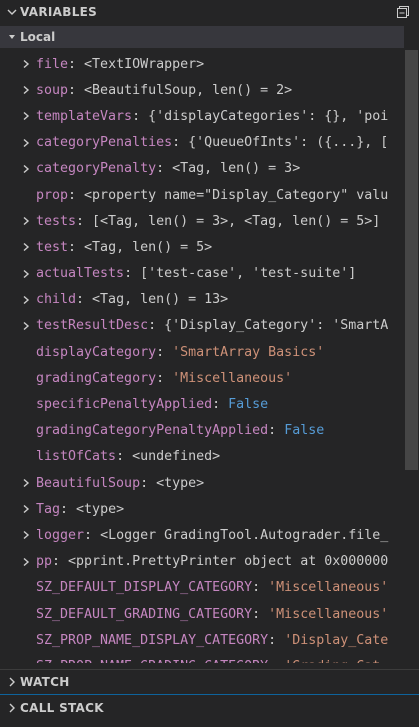 This screenshot has width=419, height=727. What do you see at coordinates (144, 614) in the screenshot?
I see `variable-name: SZ_DEFAULT_GRADING_CATEGORY` at bounding box center [144, 614].